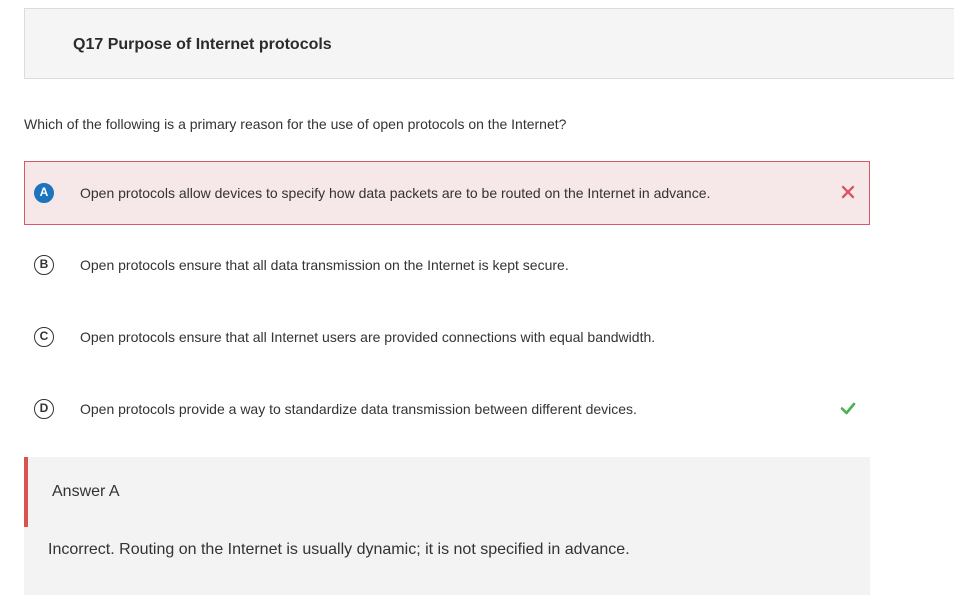 The width and height of the screenshot is (954, 595). Describe the element at coordinates (44, 265) in the screenshot. I see `option-letter-b: B` at that location.